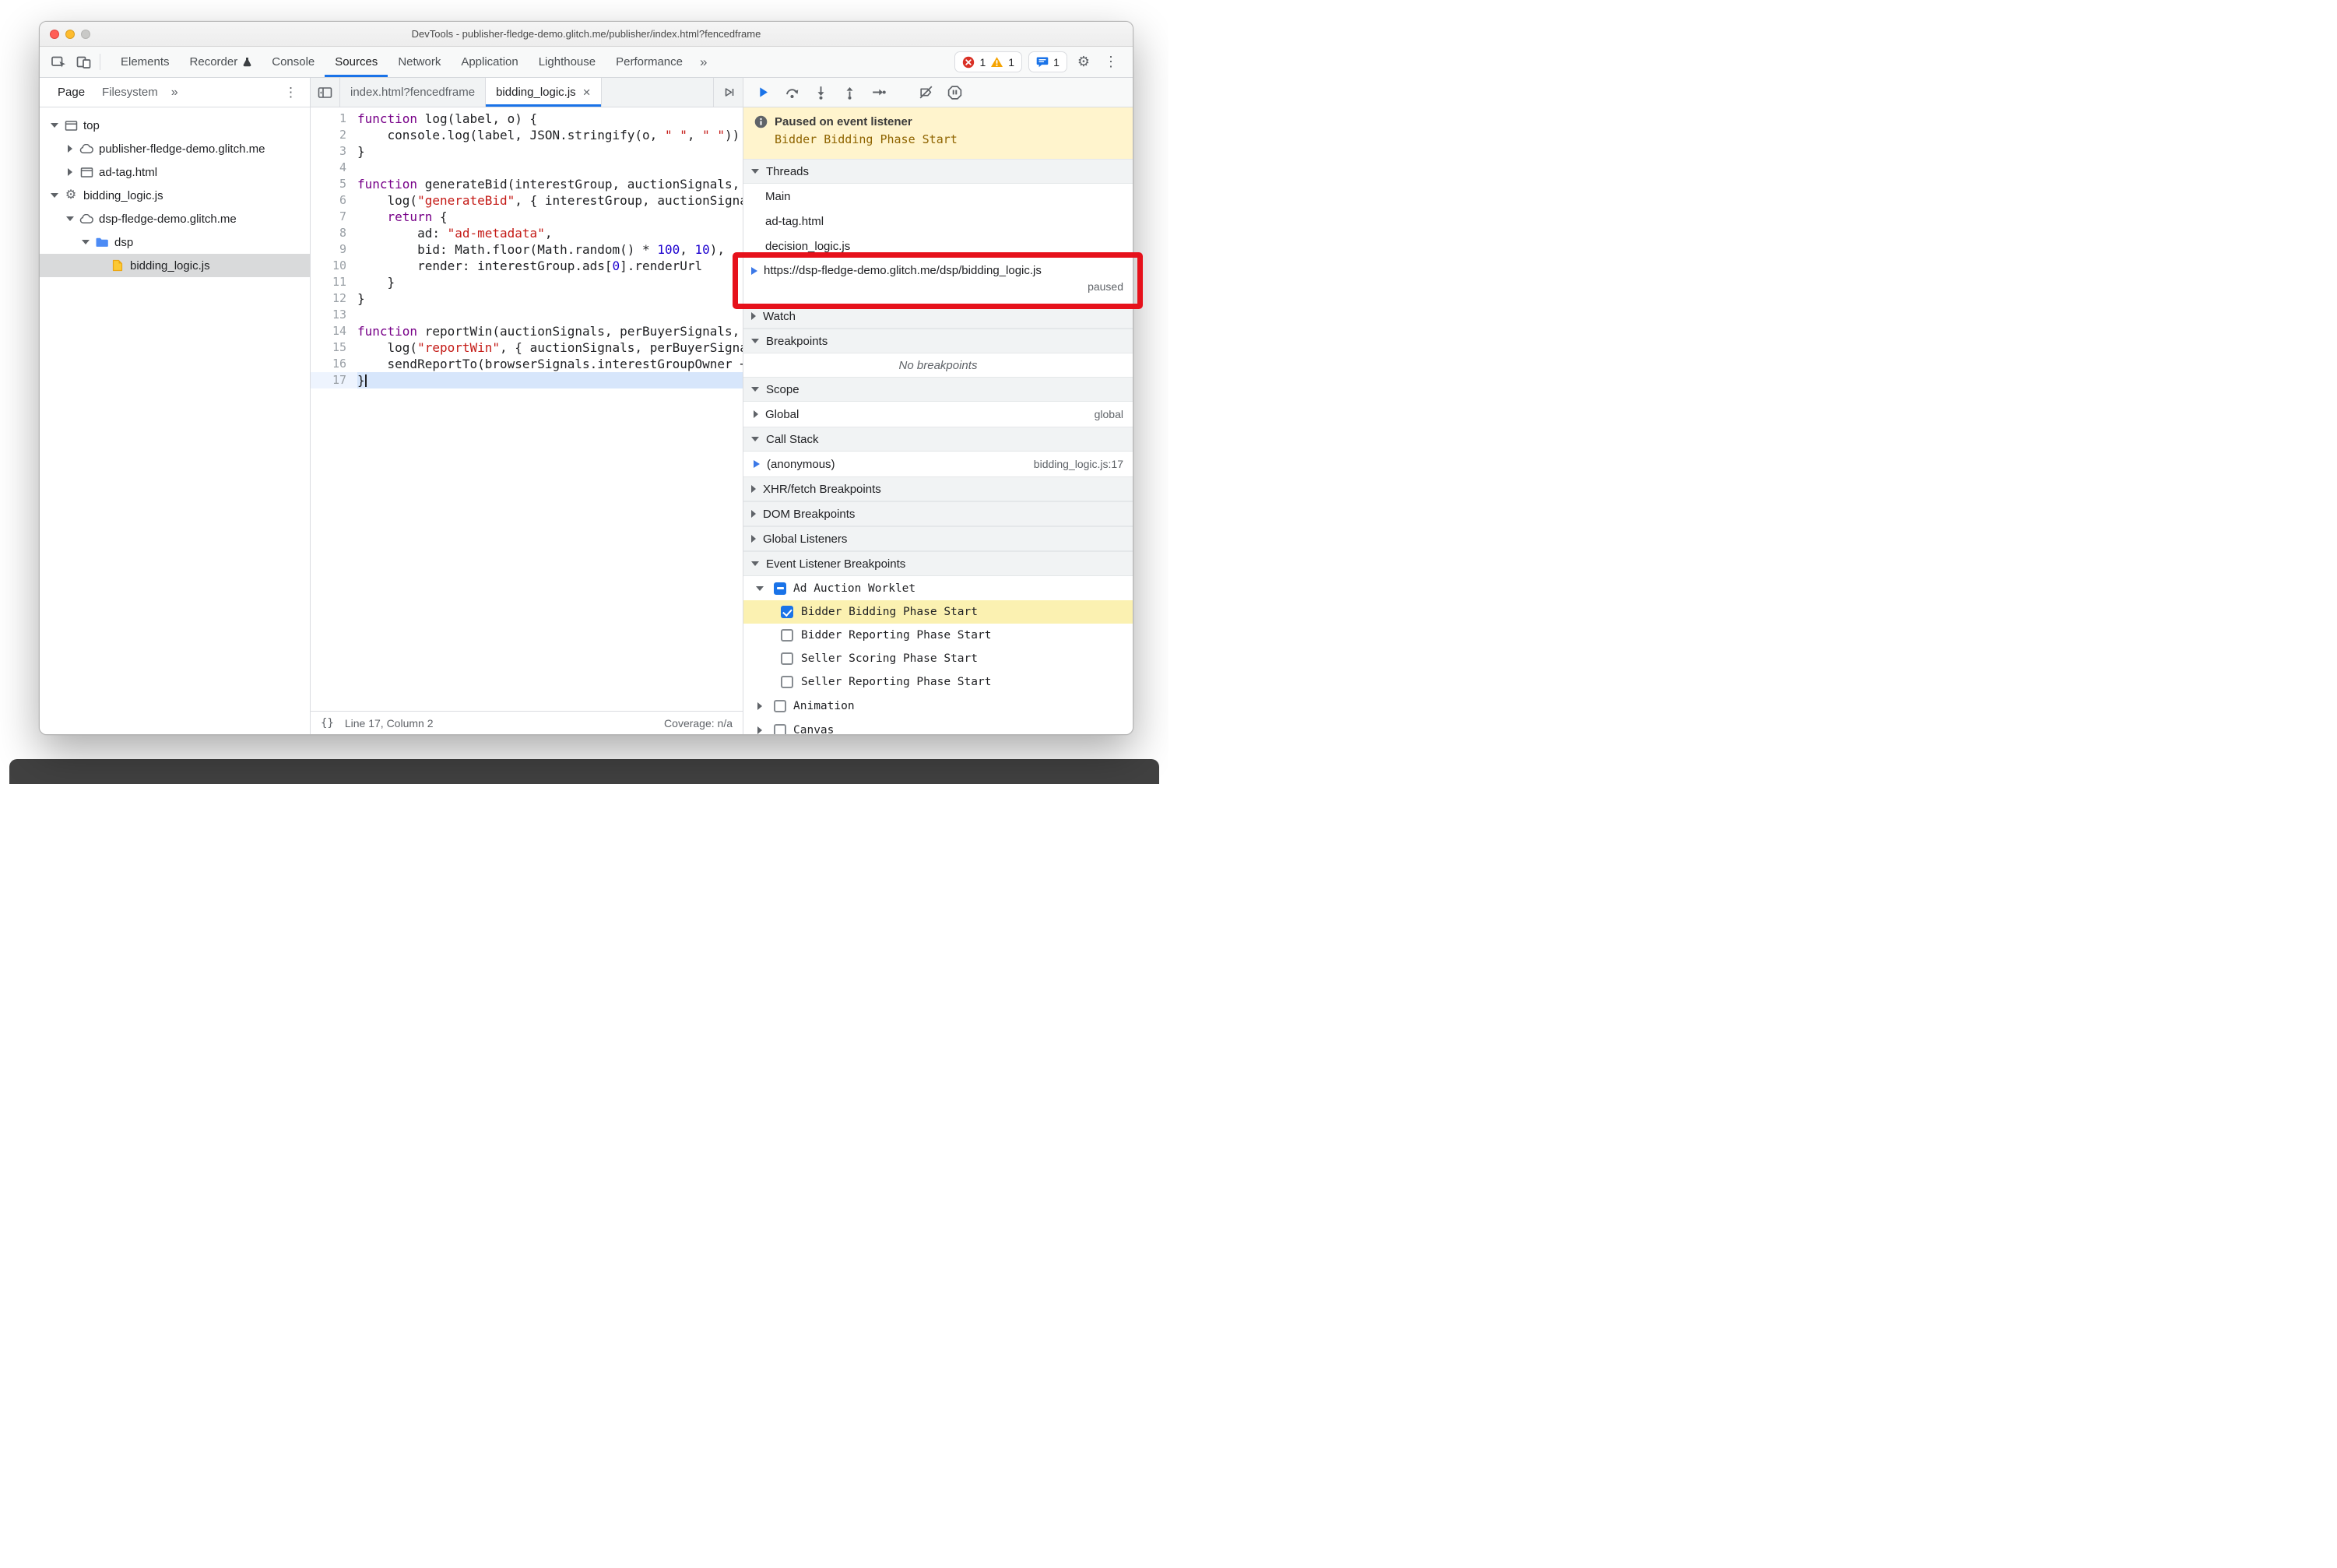 The height and width of the screenshot is (1568, 2337). I want to click on tree-item-bidding-logic-js: ⚙ bidding_logic.js, so click(175, 195).